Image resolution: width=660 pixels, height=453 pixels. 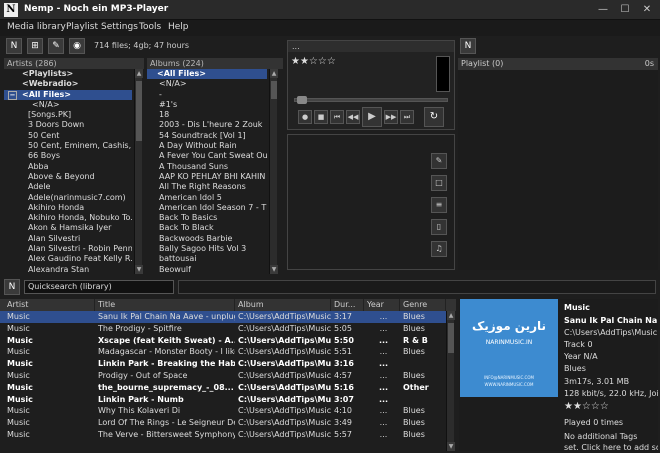 What do you see at coordinates (68, 198) in the screenshot?
I see `artist-item: Adele(narinmusic7.com)` at bounding box center [68, 198].